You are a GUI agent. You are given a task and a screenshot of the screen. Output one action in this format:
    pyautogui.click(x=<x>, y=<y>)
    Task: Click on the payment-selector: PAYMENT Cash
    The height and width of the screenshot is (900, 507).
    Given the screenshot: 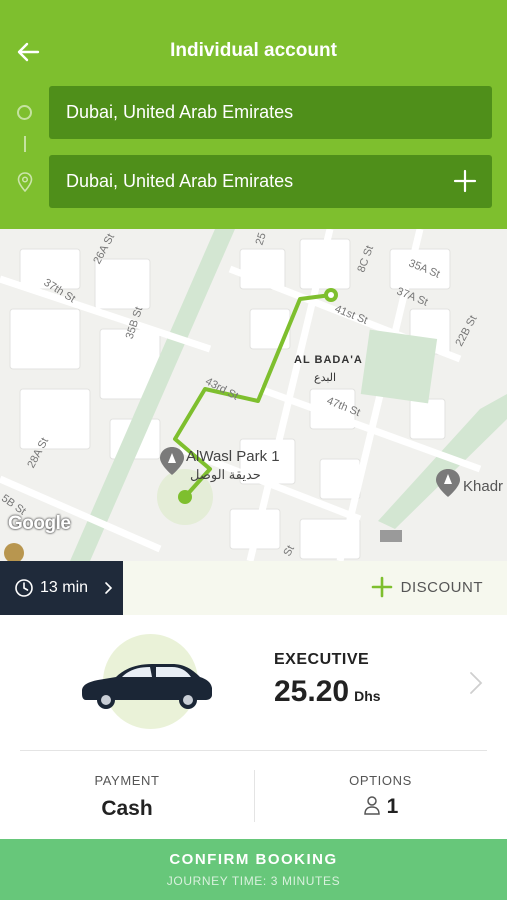 What is the action you would take?
    pyautogui.click(x=127, y=795)
    